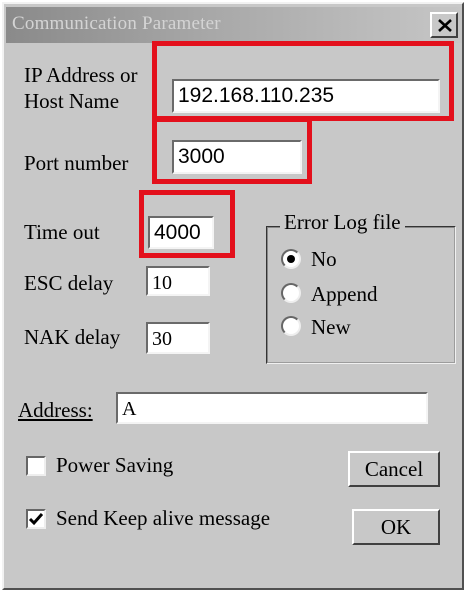 The width and height of the screenshot is (470, 594). I want to click on close-icon, so click(445, 25).